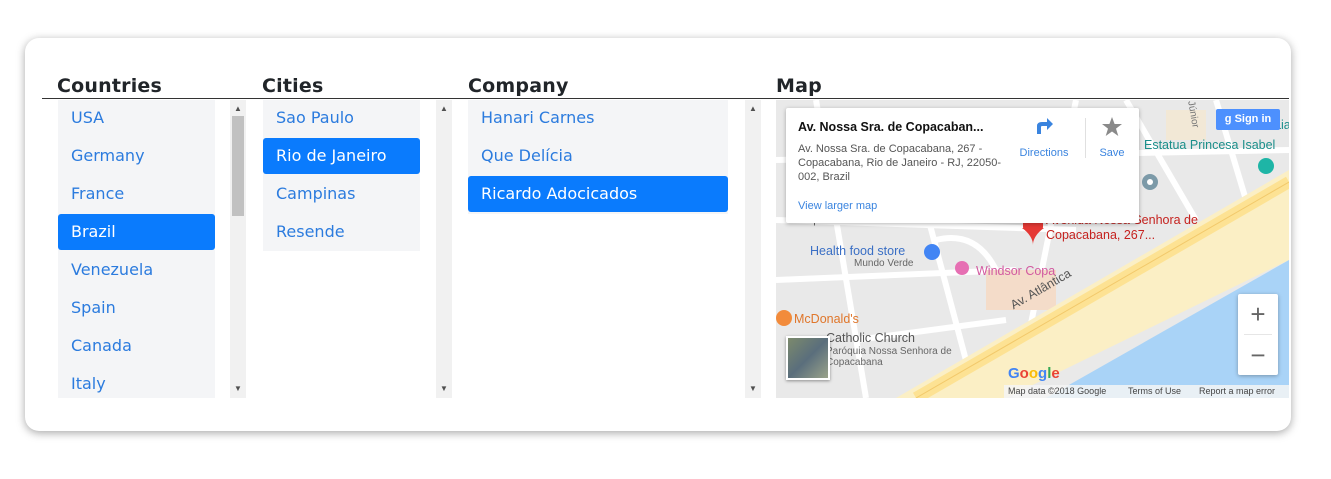 The image size is (1331, 479). I want to click on city-item: Resende, so click(341, 232).